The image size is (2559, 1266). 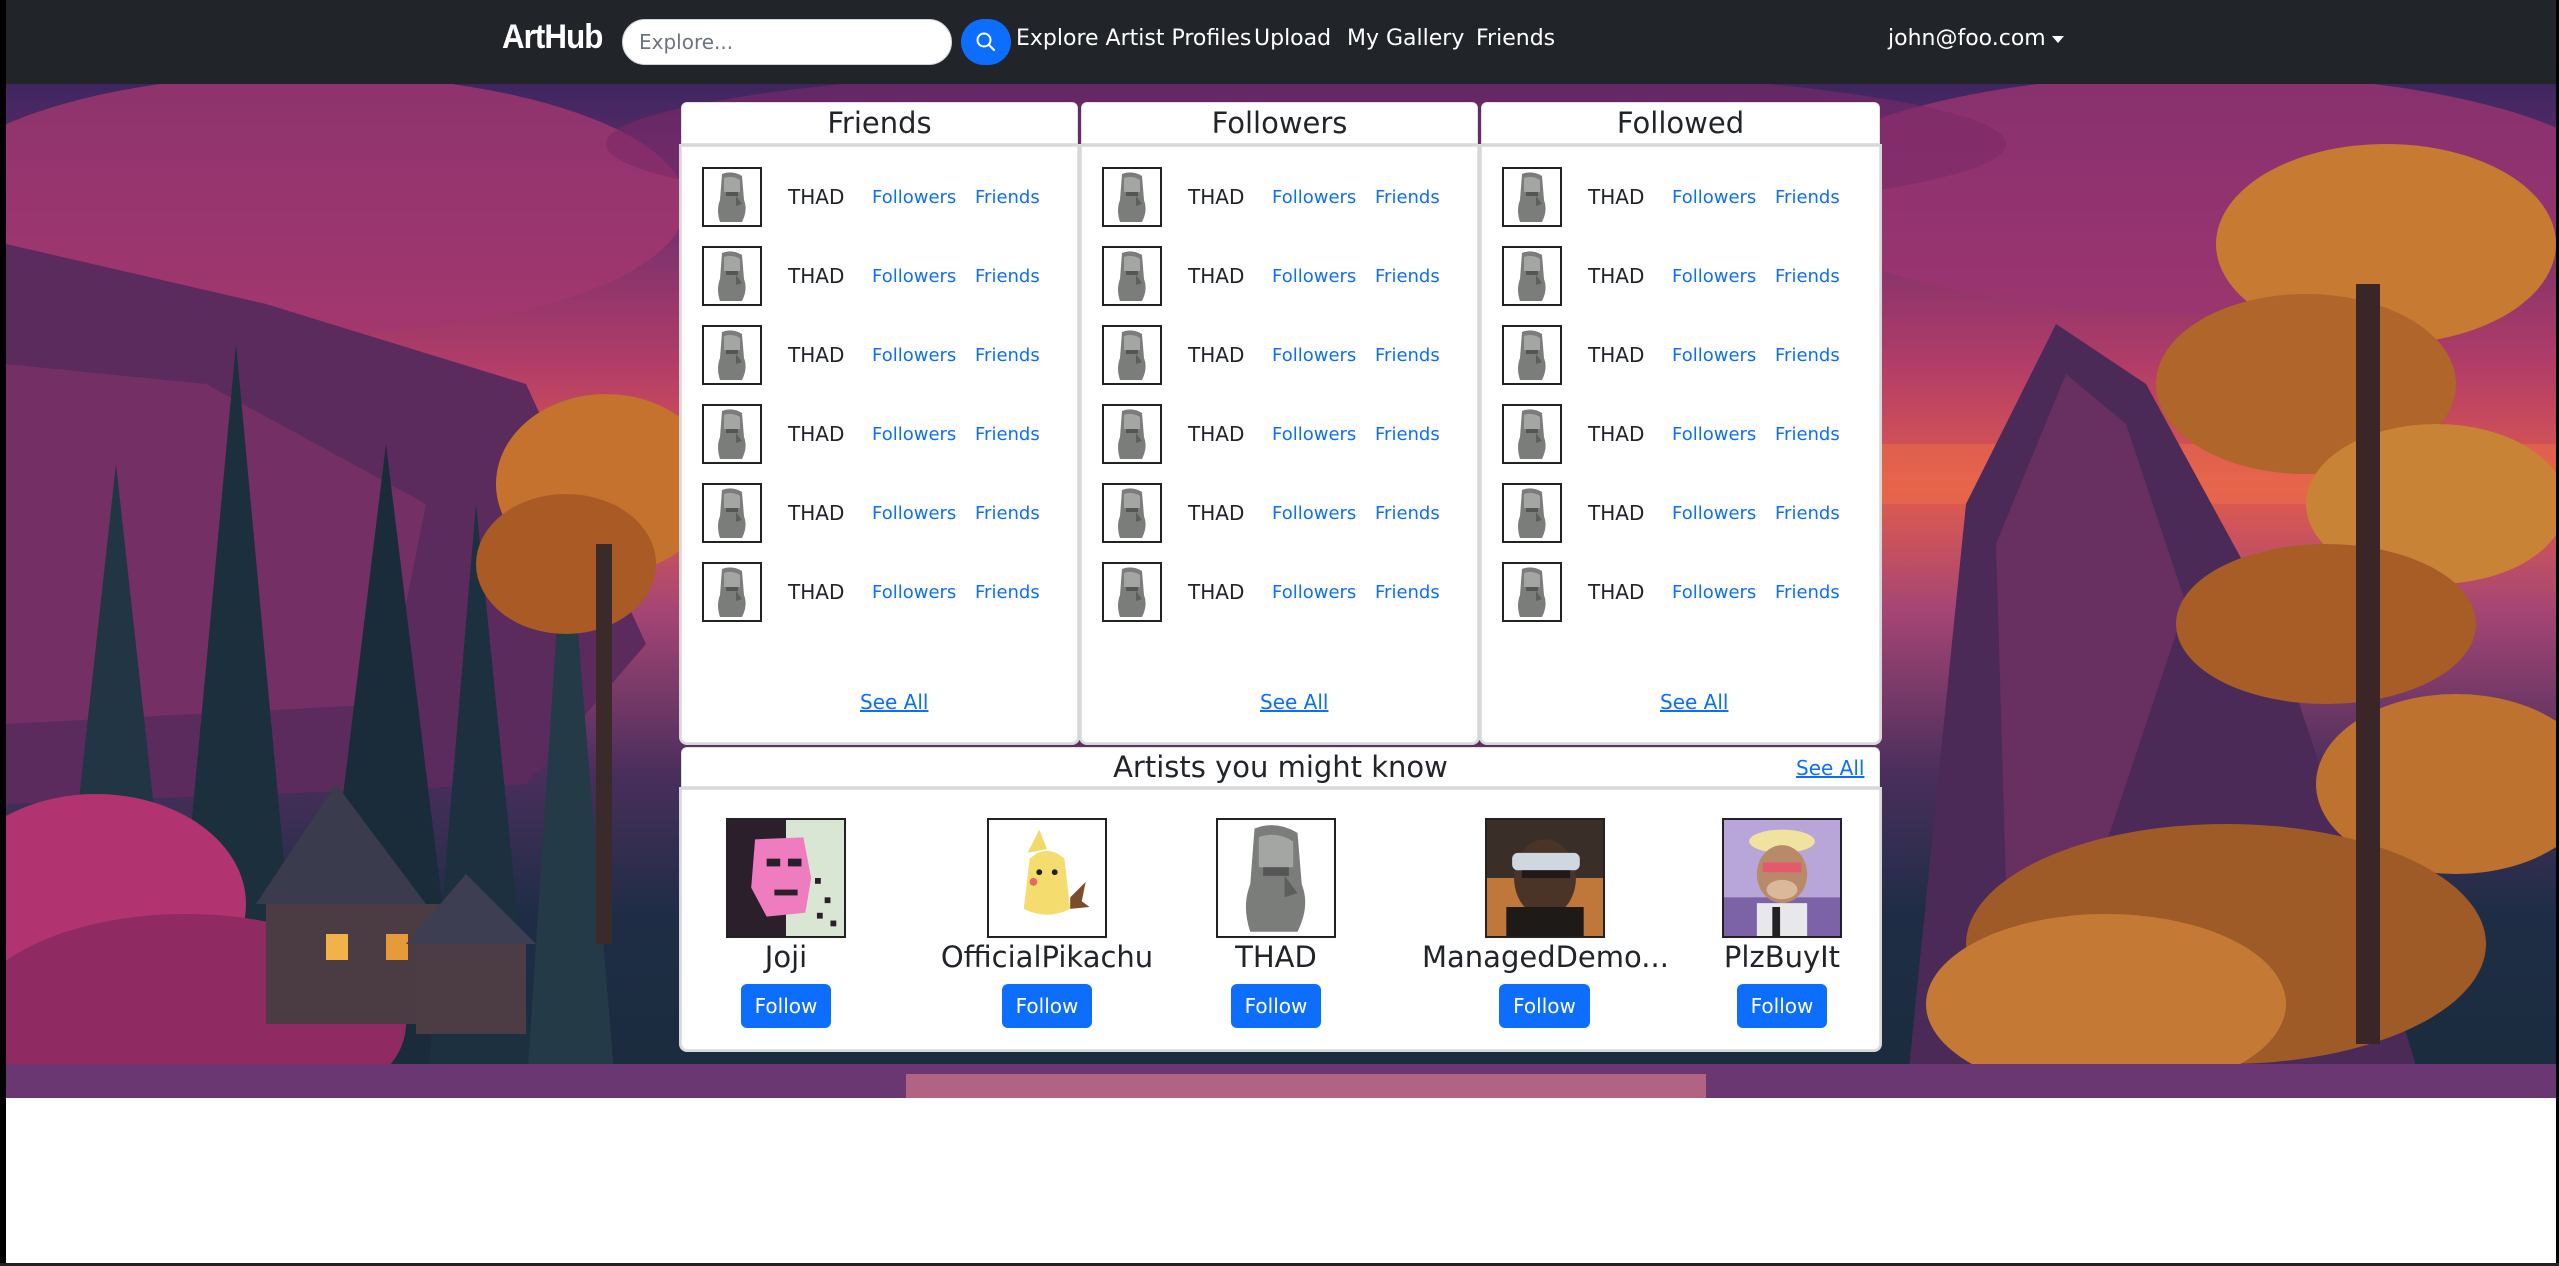 What do you see at coordinates (879, 123) in the screenshot?
I see `friends-panel-title: Friends` at bounding box center [879, 123].